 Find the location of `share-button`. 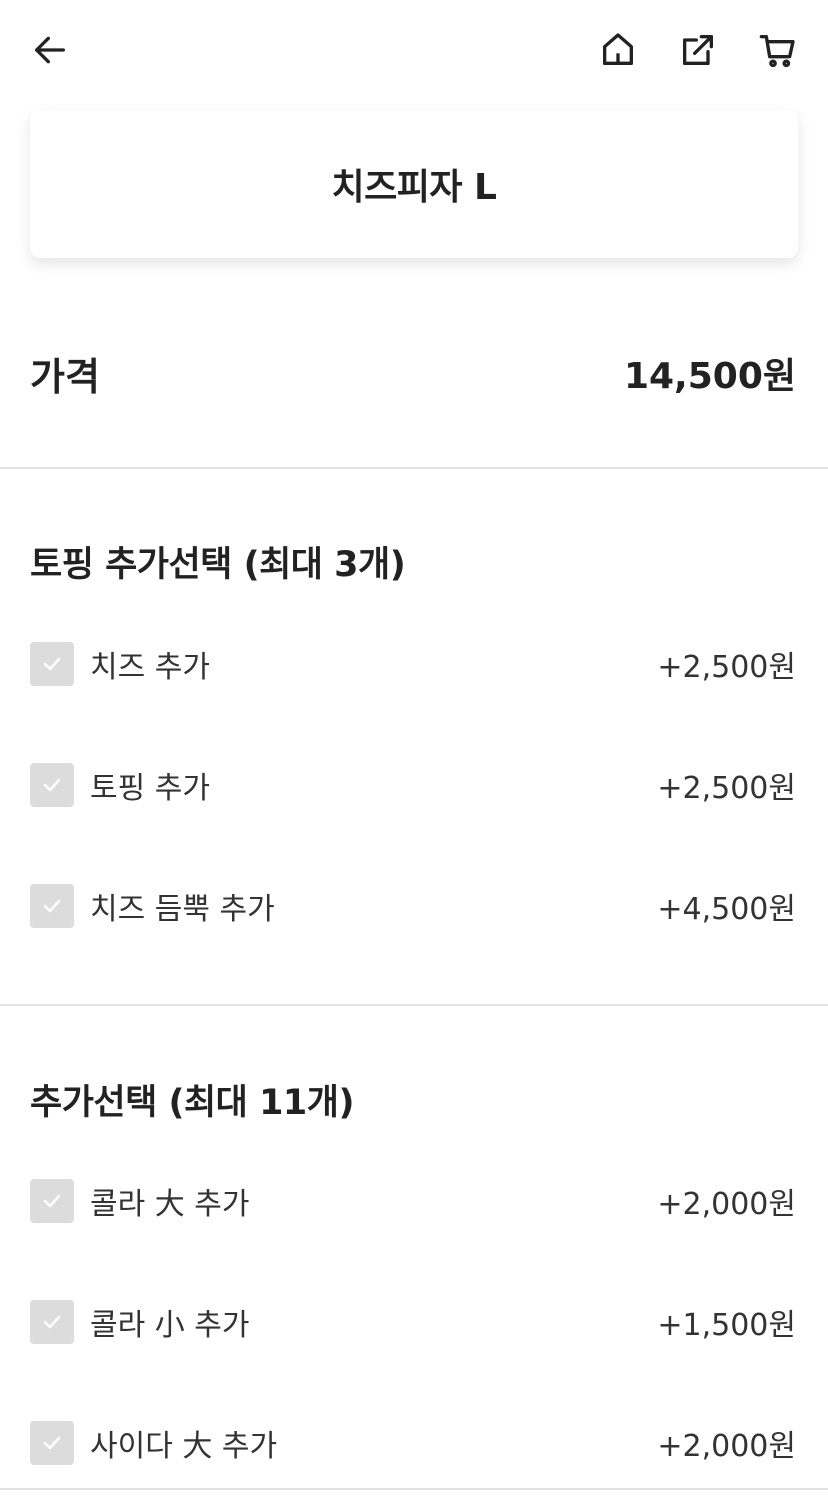

share-button is located at coordinates (698, 50).